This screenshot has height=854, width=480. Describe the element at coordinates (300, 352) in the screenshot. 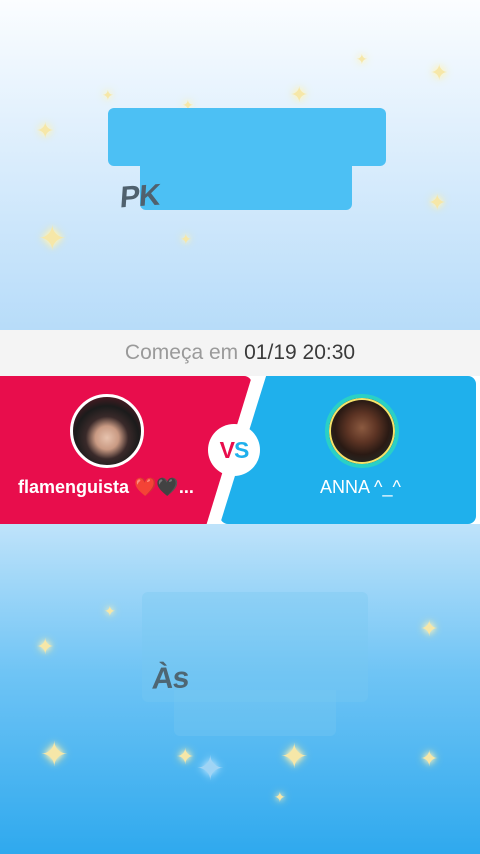

I see `start-time-value: 01/19 20:30` at that location.